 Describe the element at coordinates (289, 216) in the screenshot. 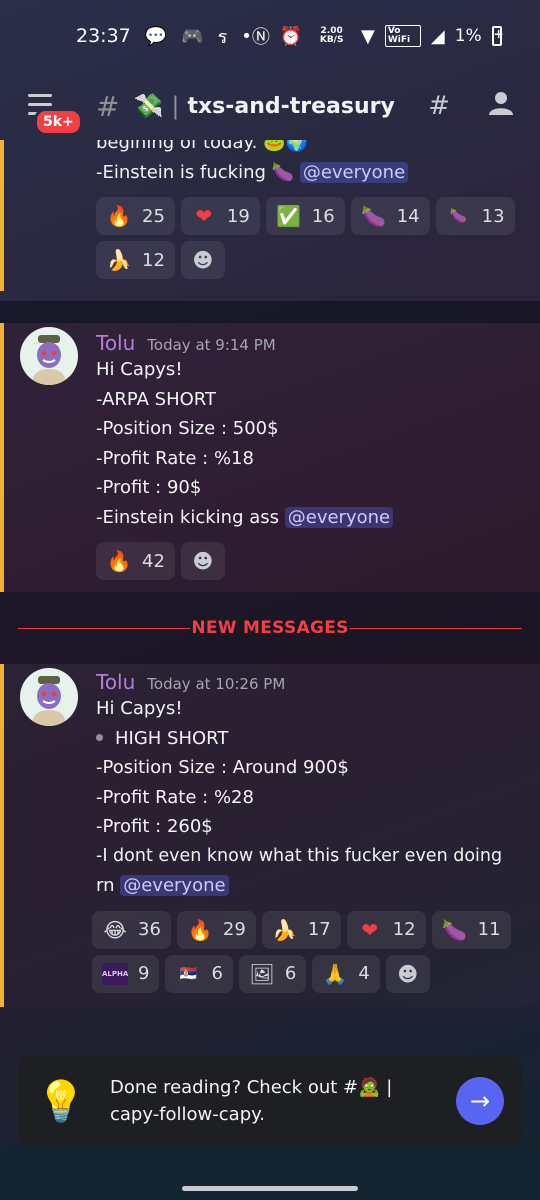

I see `check-icon: ✅` at that location.